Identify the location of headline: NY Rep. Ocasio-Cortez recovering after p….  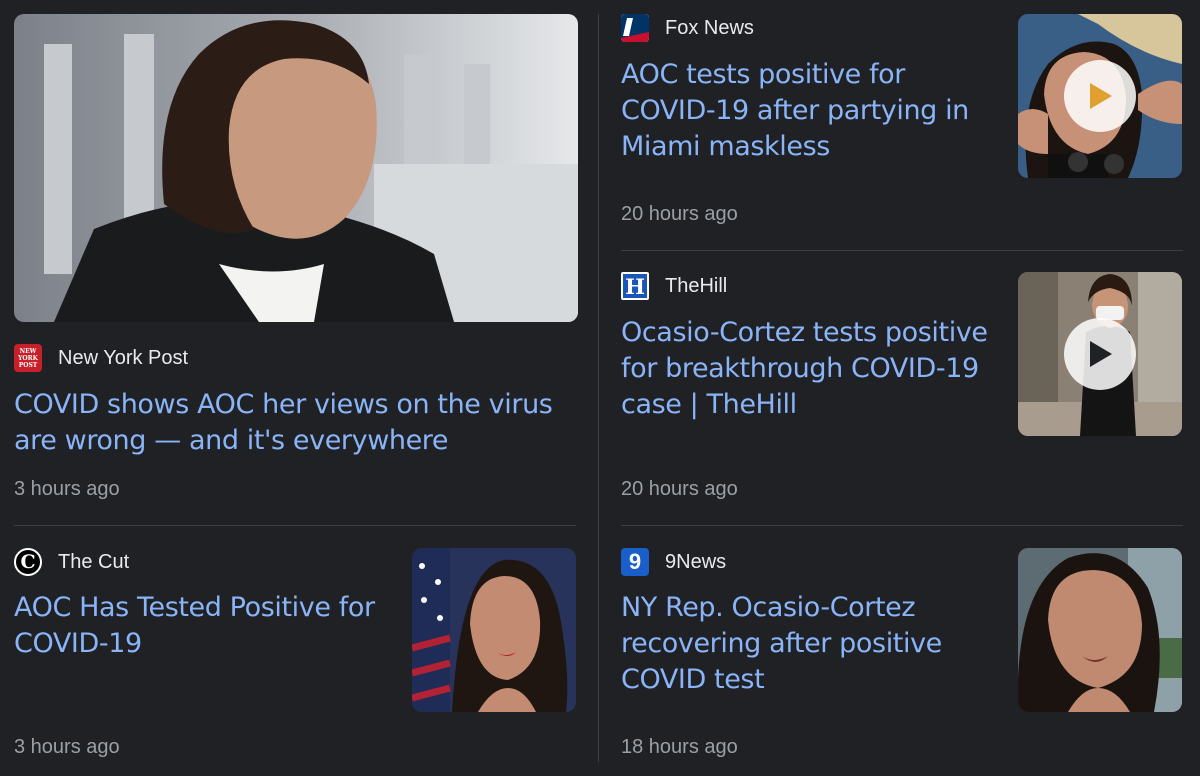
(813, 644).